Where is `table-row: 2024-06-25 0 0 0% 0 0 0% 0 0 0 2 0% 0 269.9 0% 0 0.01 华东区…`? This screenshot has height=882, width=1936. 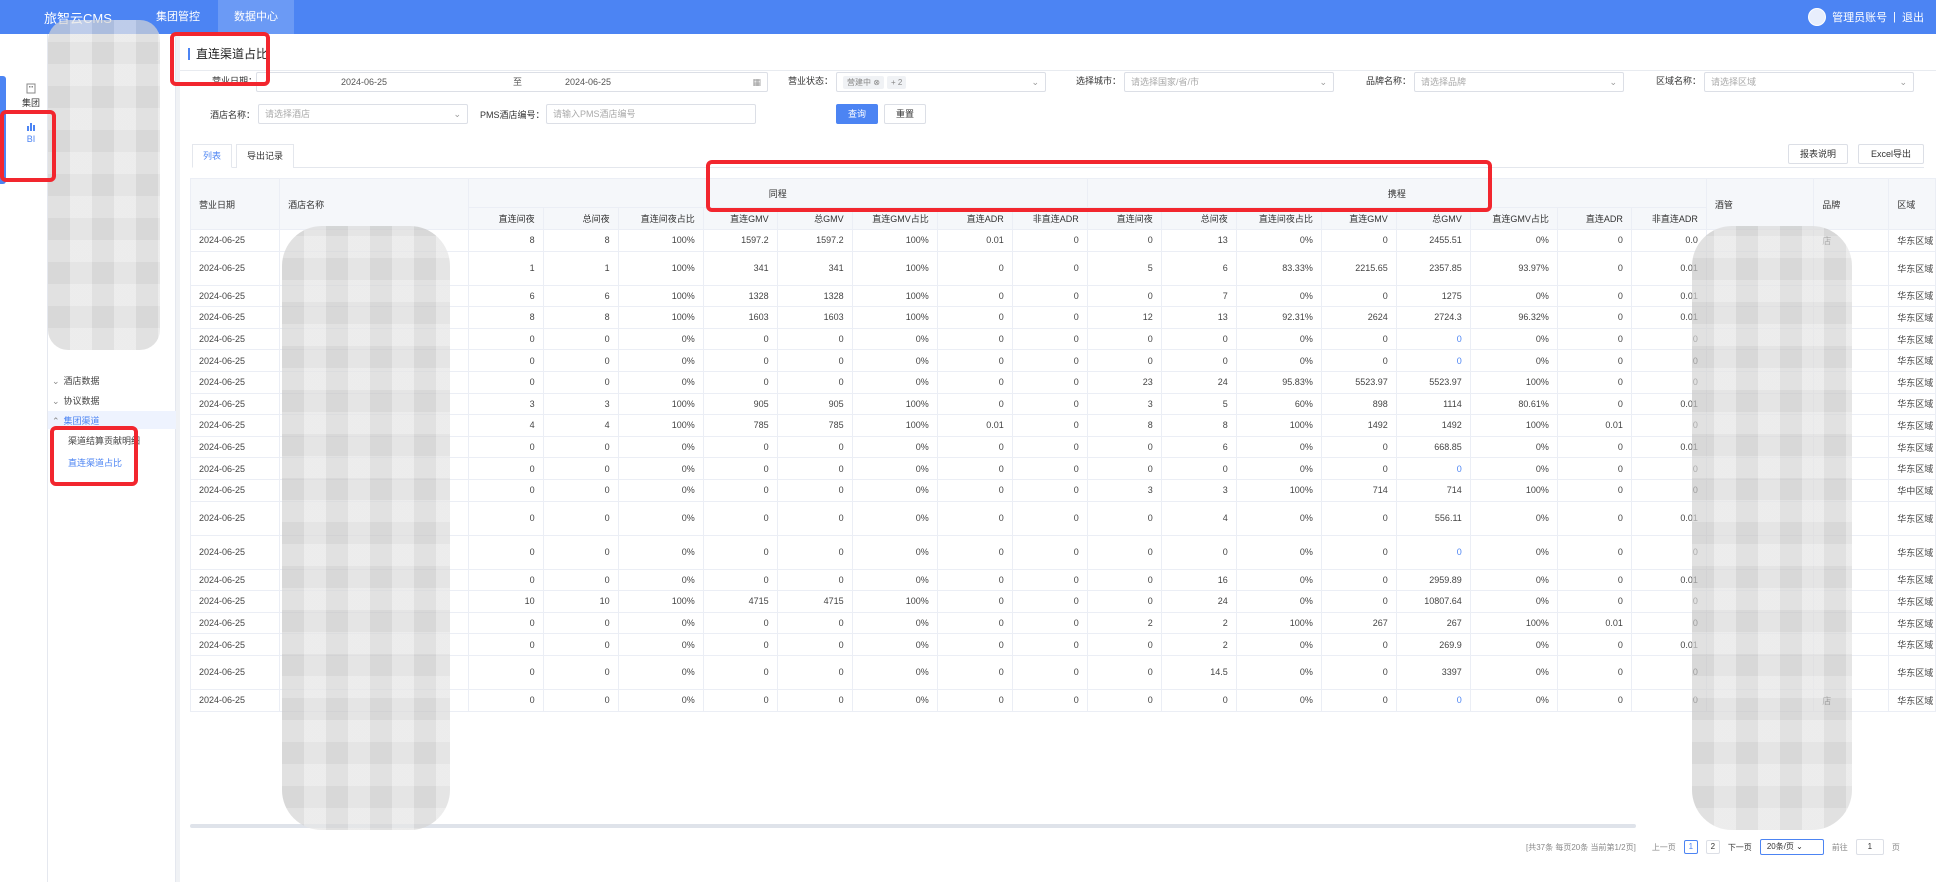 table-row: 2024-06-25 0 0 0% 0 0 0% 0 0 0 2 0% 0 269.9 0% 0 0.01 华东区… is located at coordinates (1063, 644).